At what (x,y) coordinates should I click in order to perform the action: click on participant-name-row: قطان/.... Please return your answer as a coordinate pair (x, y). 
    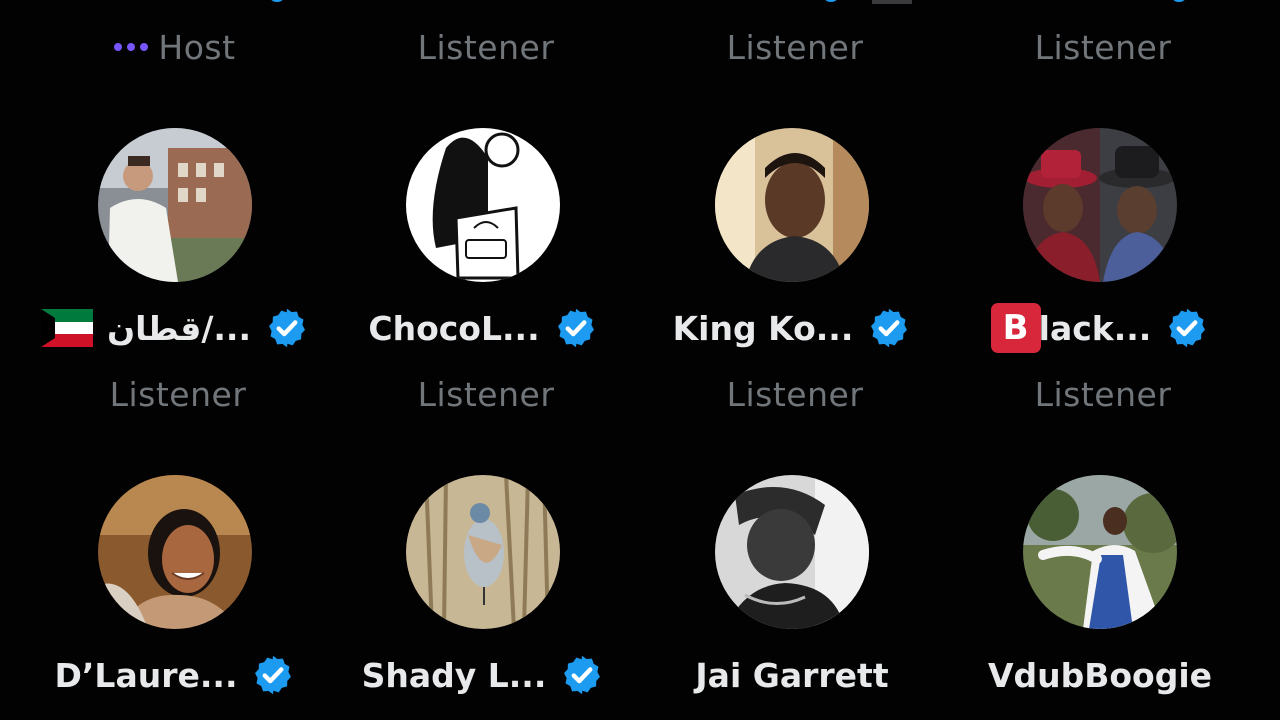
    Looking at the image, I should click on (175, 328).